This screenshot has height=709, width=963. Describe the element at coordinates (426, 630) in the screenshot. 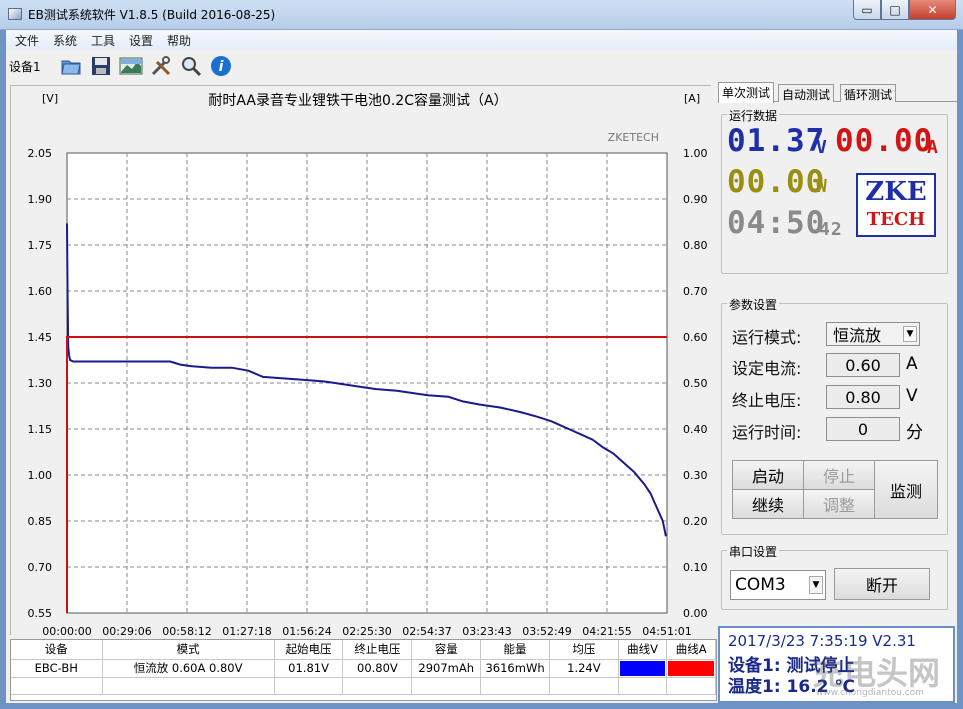

I see `x-tick-label: 02:54:37` at that location.